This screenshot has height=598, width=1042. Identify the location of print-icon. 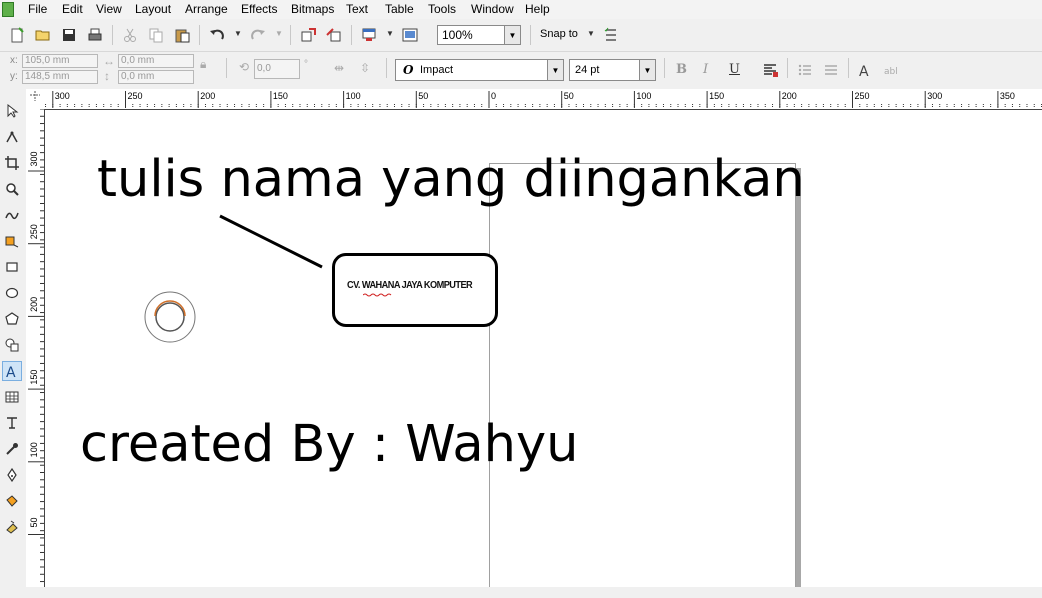
(95, 35).